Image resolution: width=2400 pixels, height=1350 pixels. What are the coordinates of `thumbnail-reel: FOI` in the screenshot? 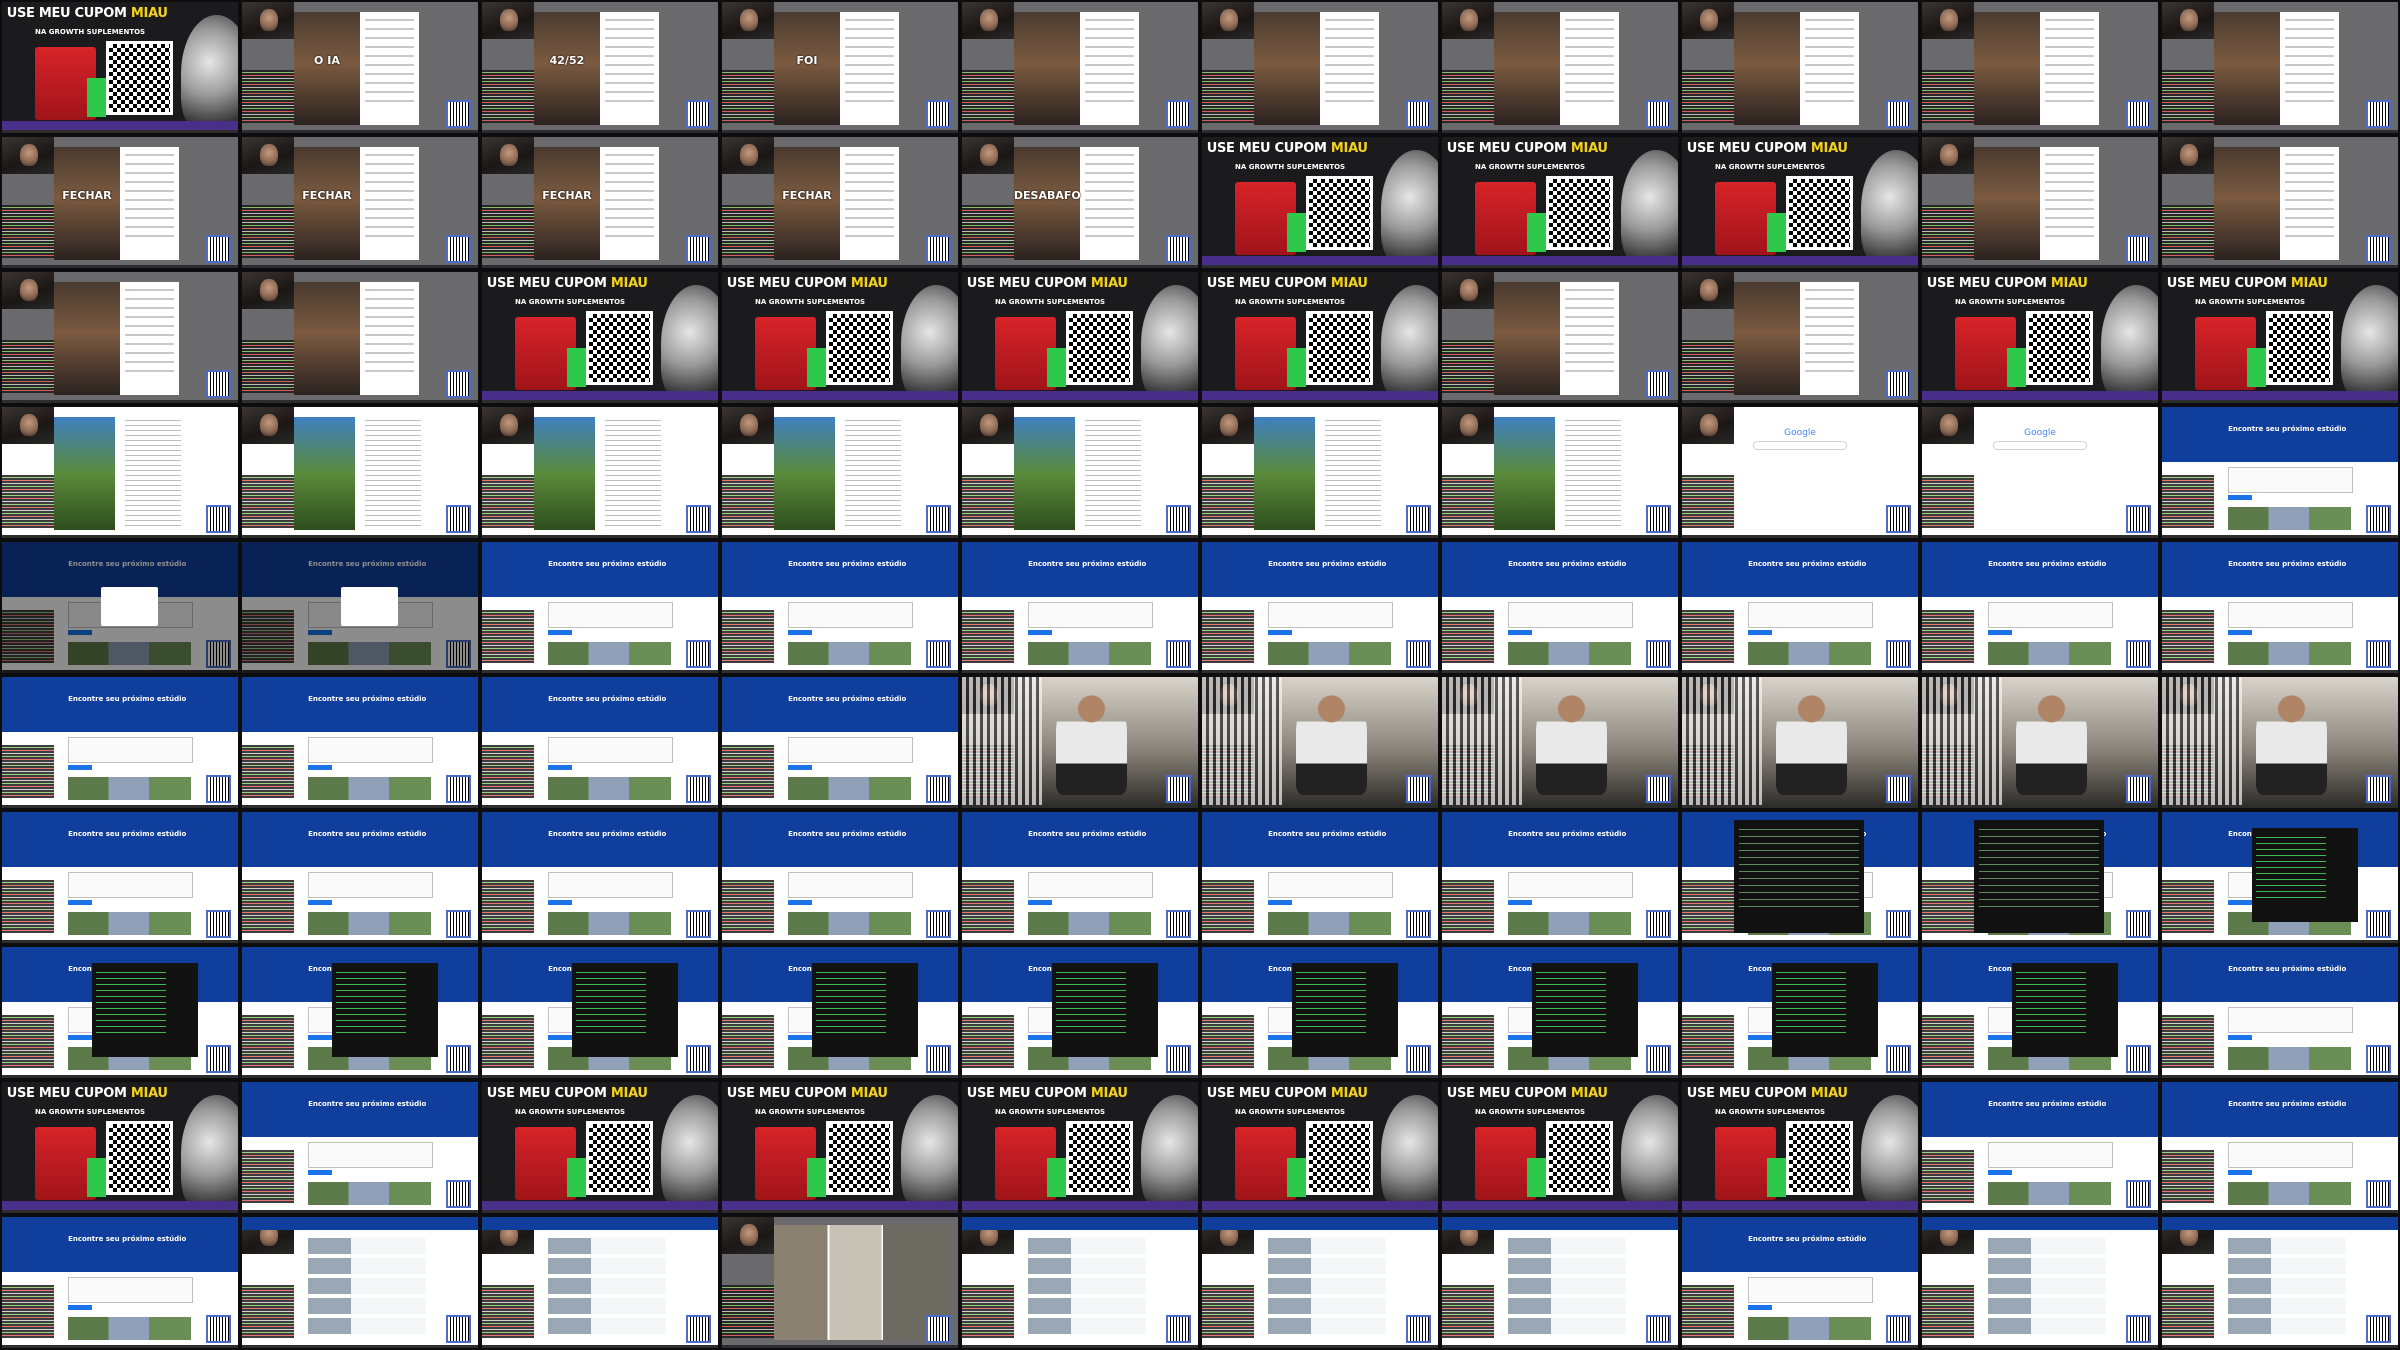 It's located at (840, 67).